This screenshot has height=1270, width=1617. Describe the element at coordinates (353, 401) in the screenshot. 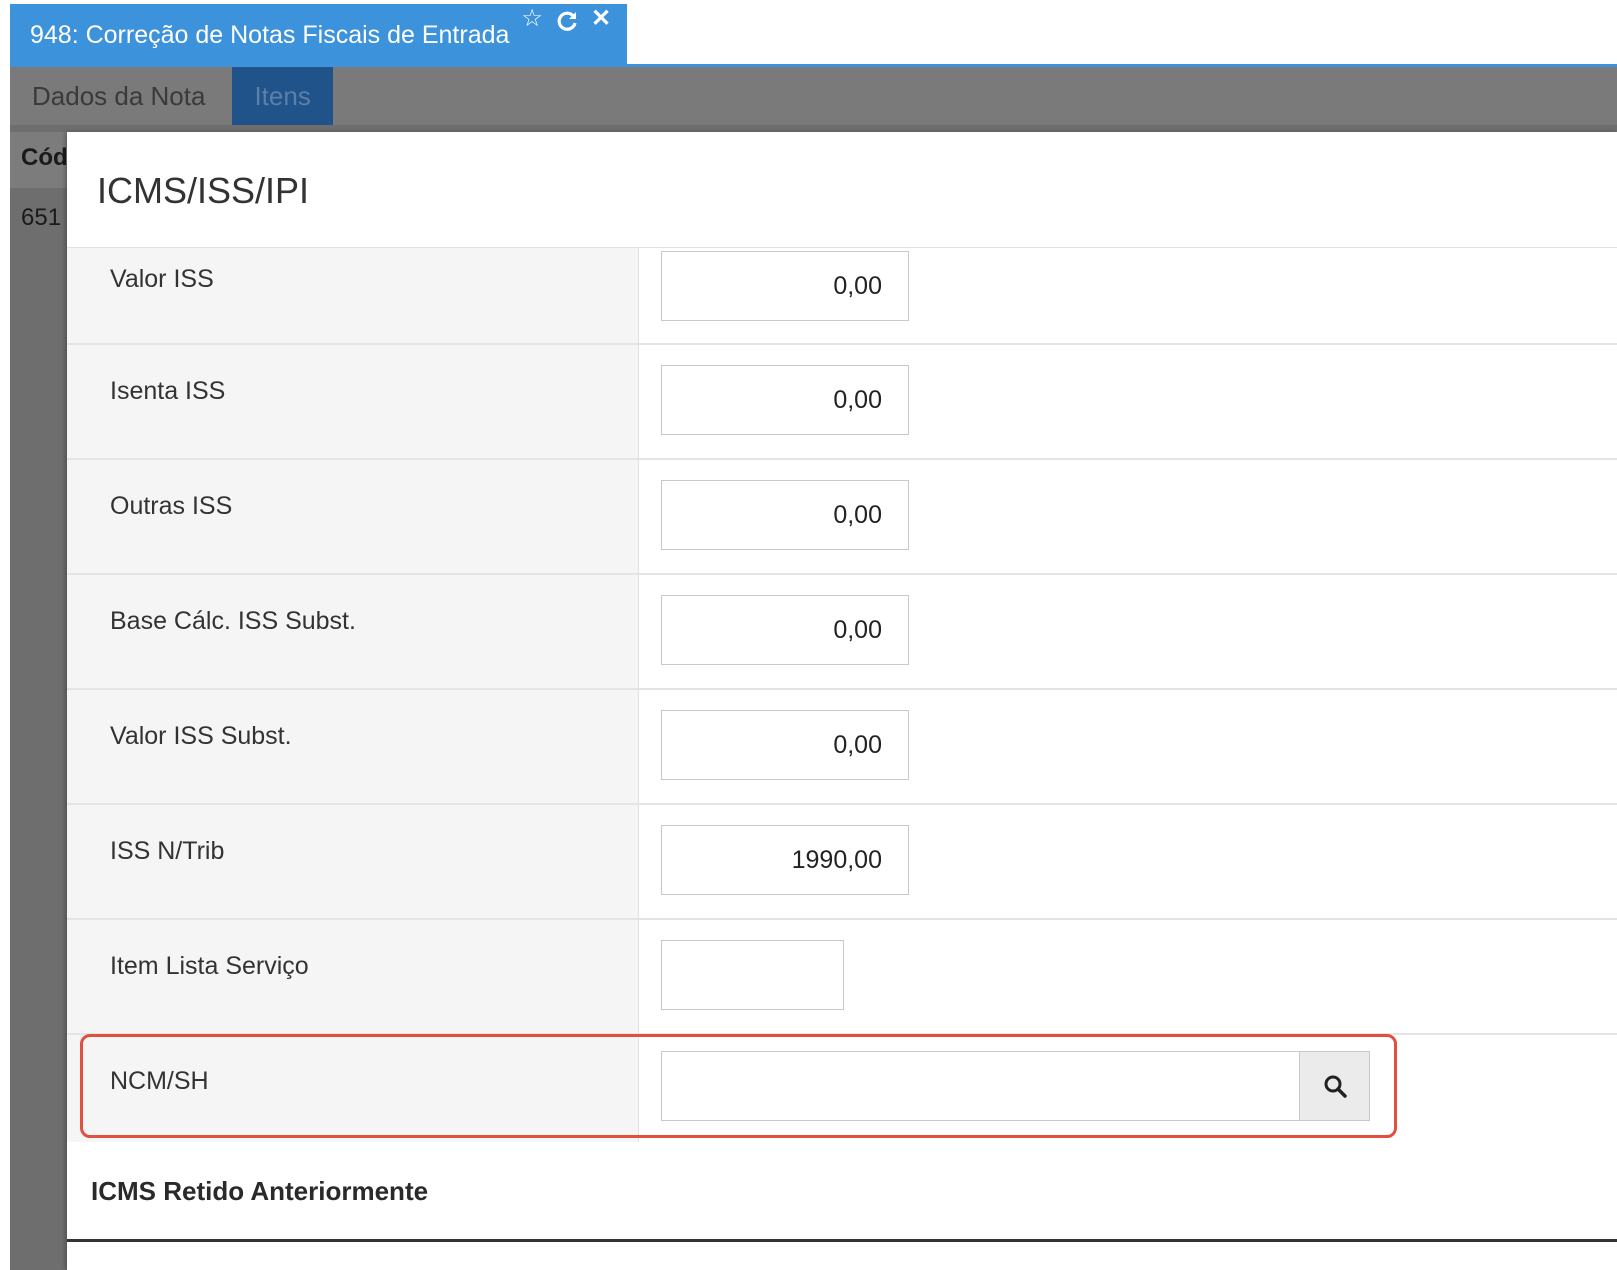

I see `field-label: Isenta ISS` at that location.